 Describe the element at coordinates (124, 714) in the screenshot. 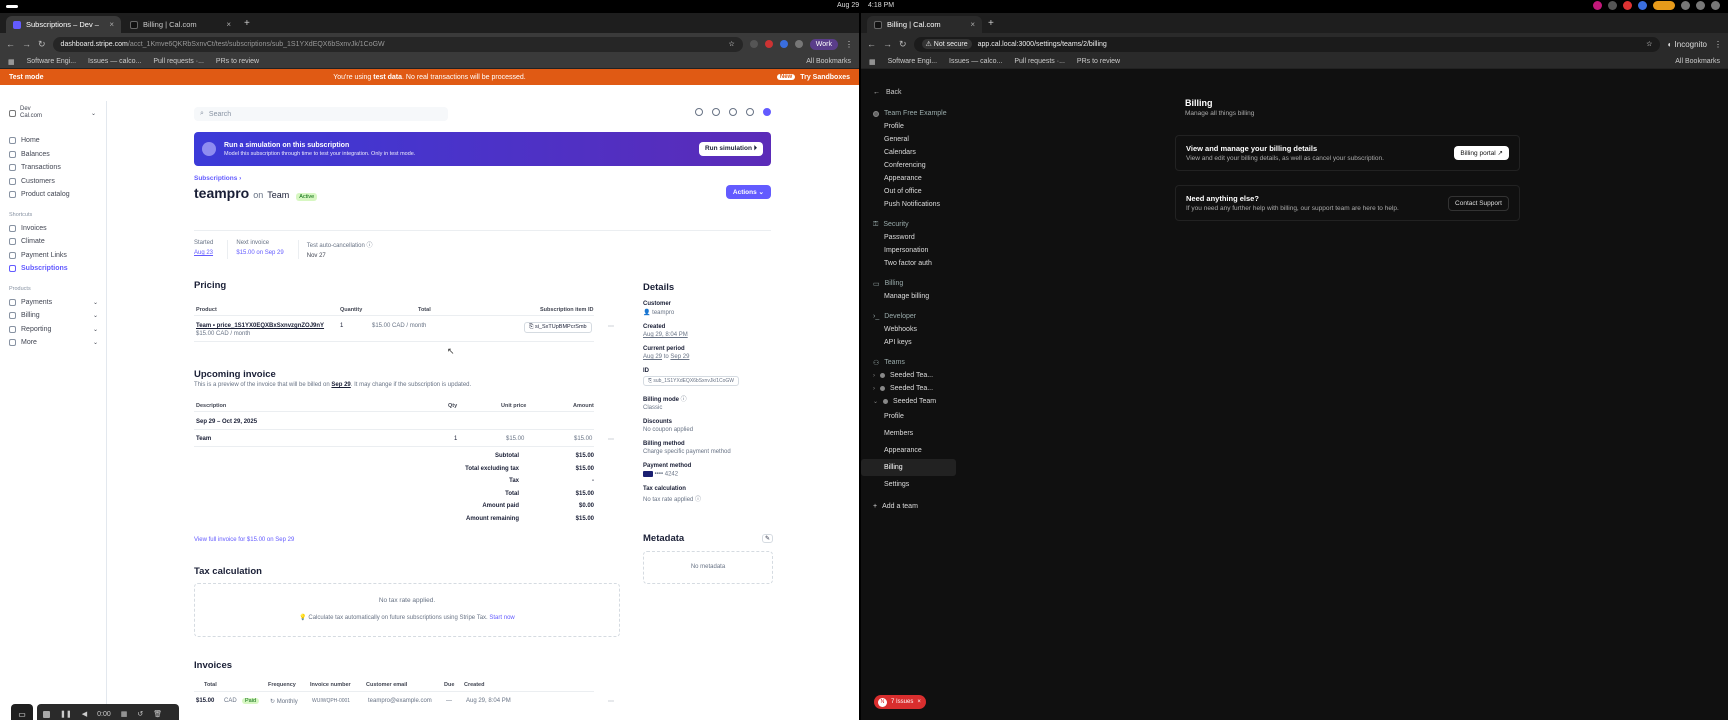

I see `grid-icon: ▦` at that location.